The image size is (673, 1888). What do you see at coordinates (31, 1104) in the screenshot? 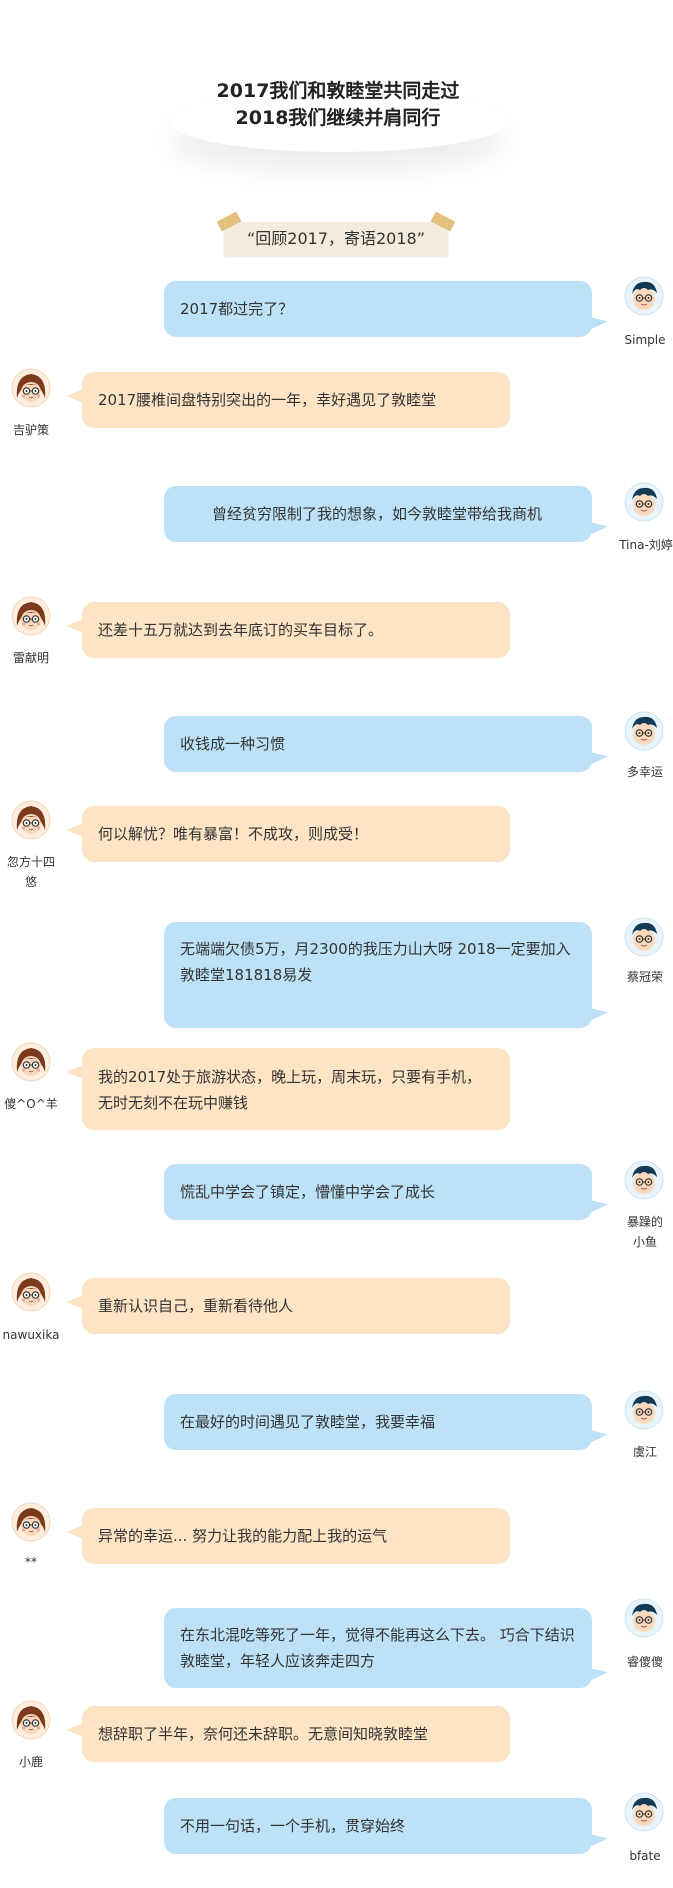
I see `user-name: 傻^O^羊` at bounding box center [31, 1104].